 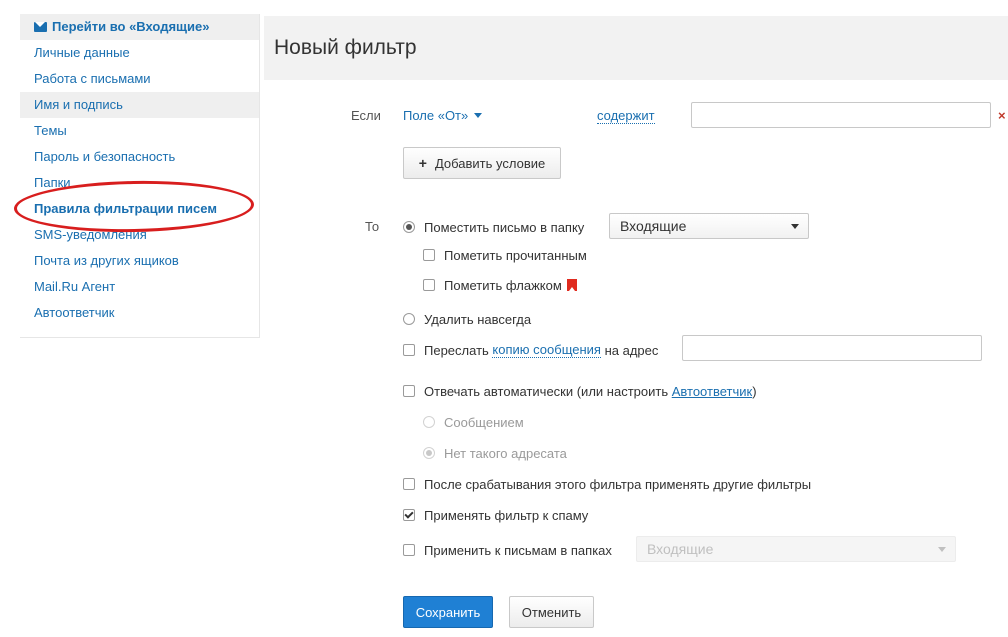 What do you see at coordinates (139, 105) in the screenshot?
I see `sidebar-item-name-signature: Имя и подпись` at bounding box center [139, 105].